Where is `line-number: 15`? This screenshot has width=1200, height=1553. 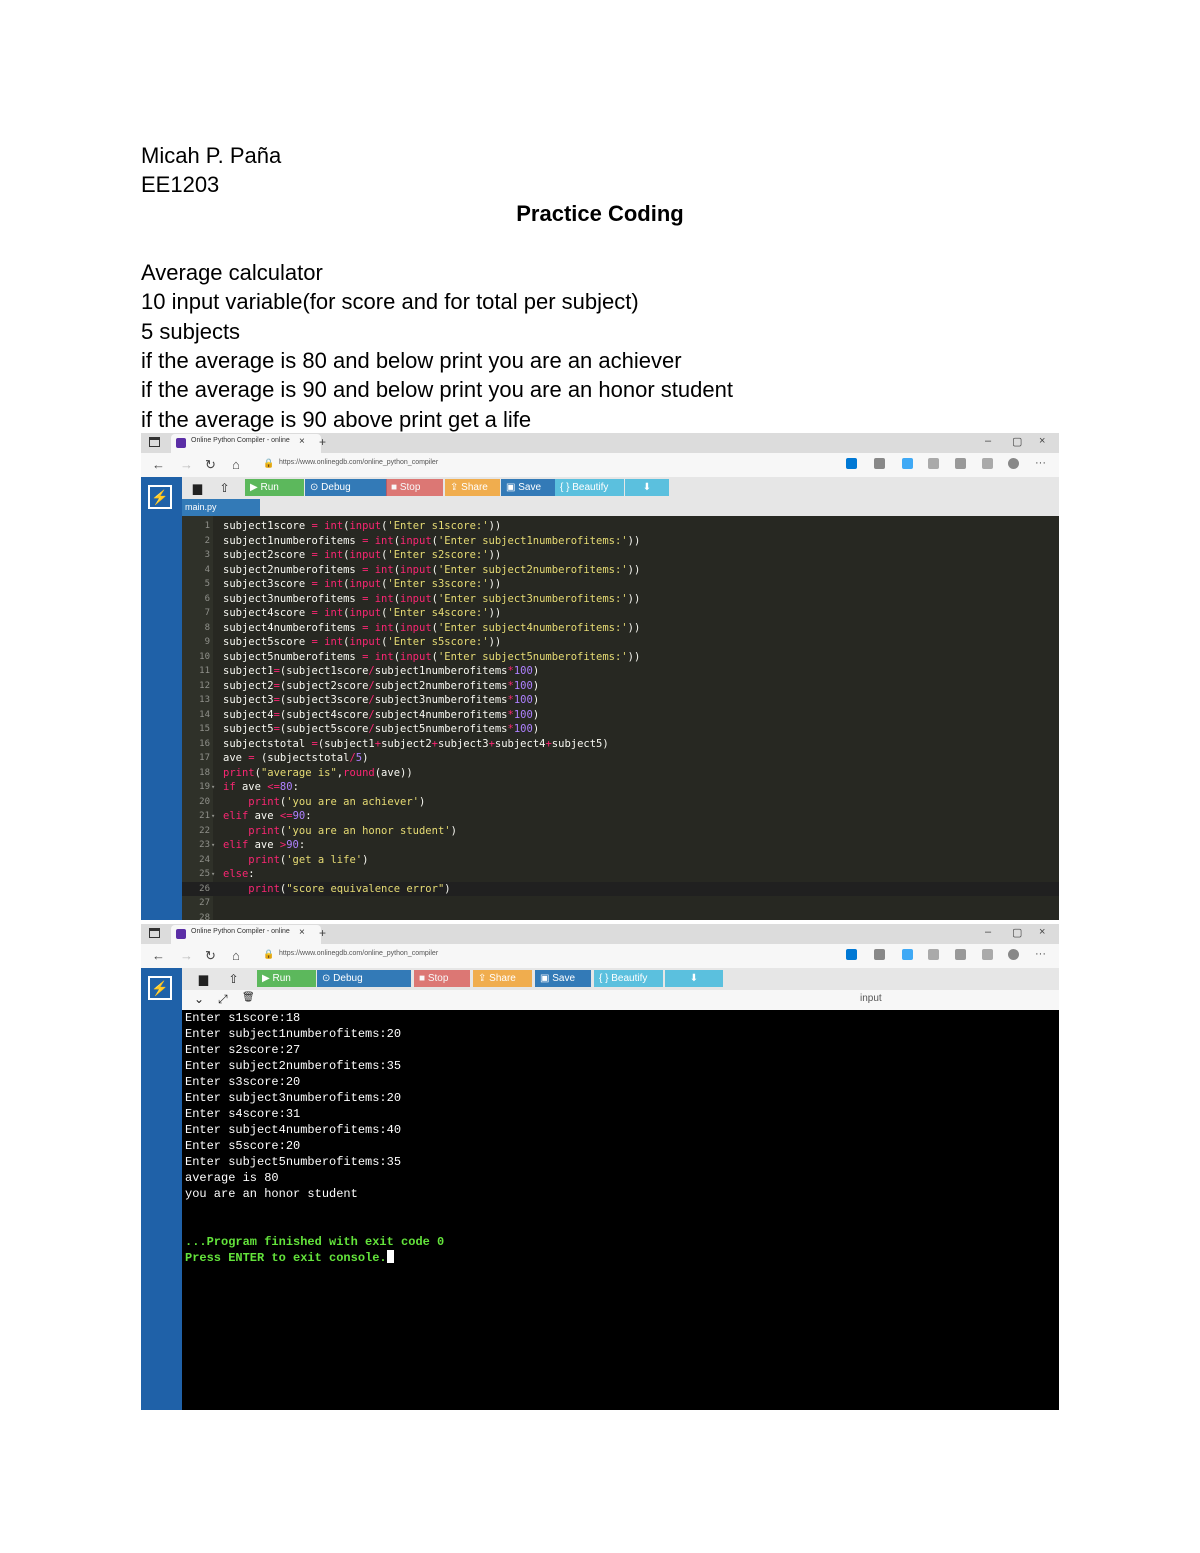 line-number: 15 is located at coordinates (204, 729).